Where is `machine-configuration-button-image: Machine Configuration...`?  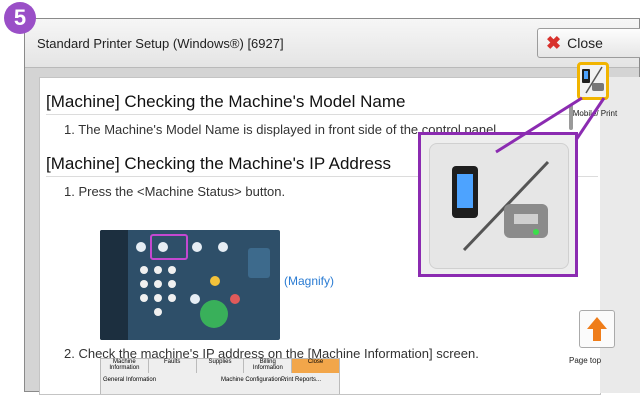 machine-configuration-button-image: Machine Configuration... is located at coordinates (254, 380).